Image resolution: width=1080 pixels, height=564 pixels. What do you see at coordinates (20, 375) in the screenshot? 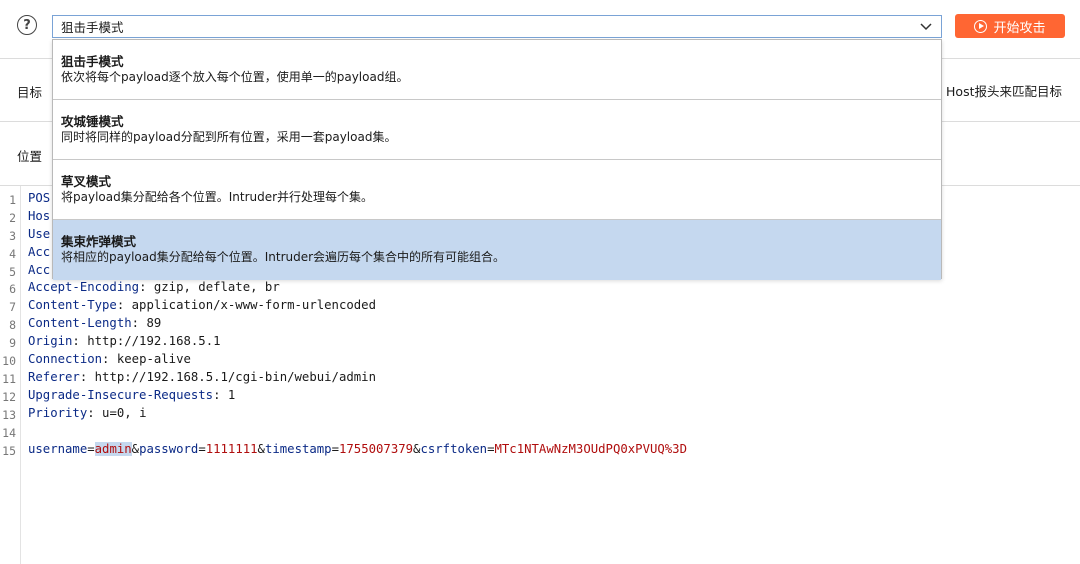
I see `gutter-divider` at bounding box center [20, 375].